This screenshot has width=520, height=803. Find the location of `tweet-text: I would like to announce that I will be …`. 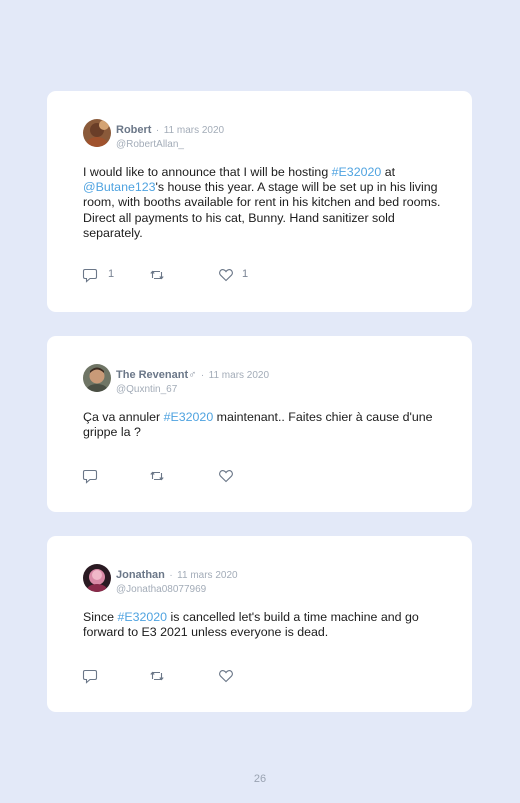

tweet-text: I would like to announce that I will be … is located at coordinates (263, 203).